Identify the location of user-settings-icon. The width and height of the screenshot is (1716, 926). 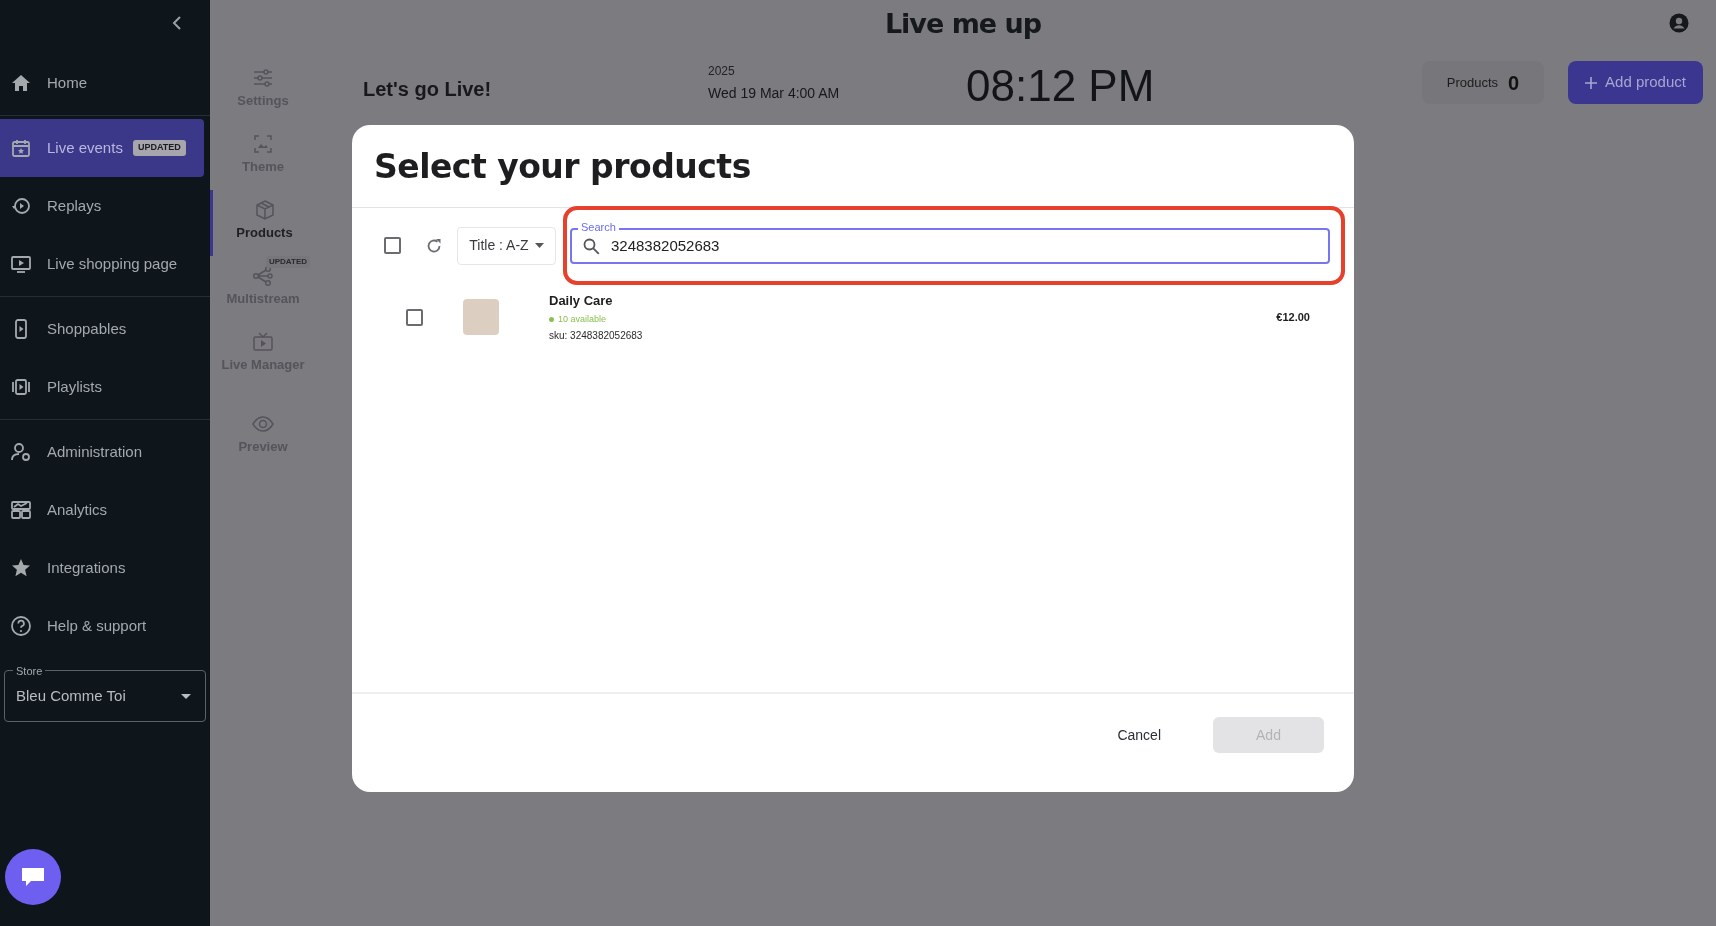
(21, 452).